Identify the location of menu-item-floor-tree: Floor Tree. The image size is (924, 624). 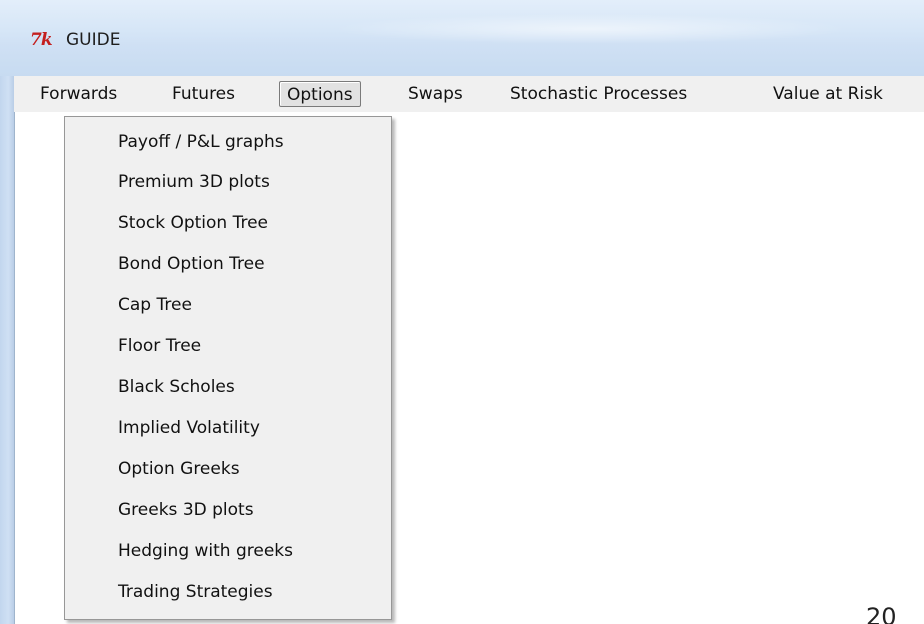
(159, 346).